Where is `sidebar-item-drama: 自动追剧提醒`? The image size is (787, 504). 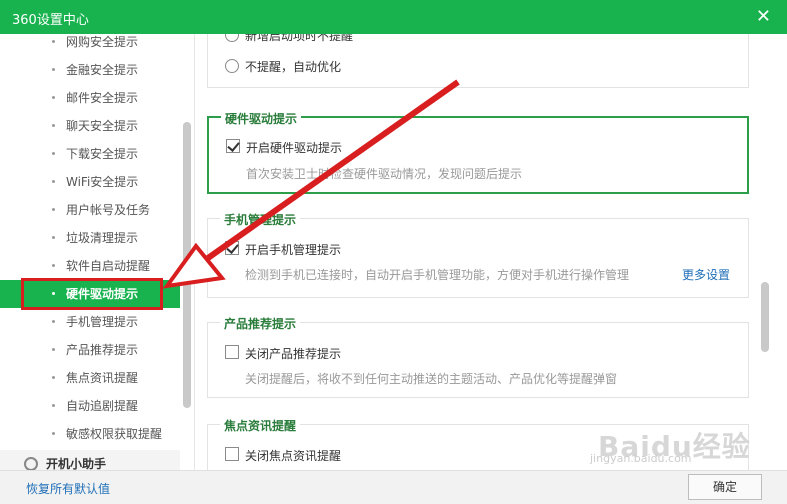
sidebar-item-drama: 自动追剧提醒 is located at coordinates (90, 406).